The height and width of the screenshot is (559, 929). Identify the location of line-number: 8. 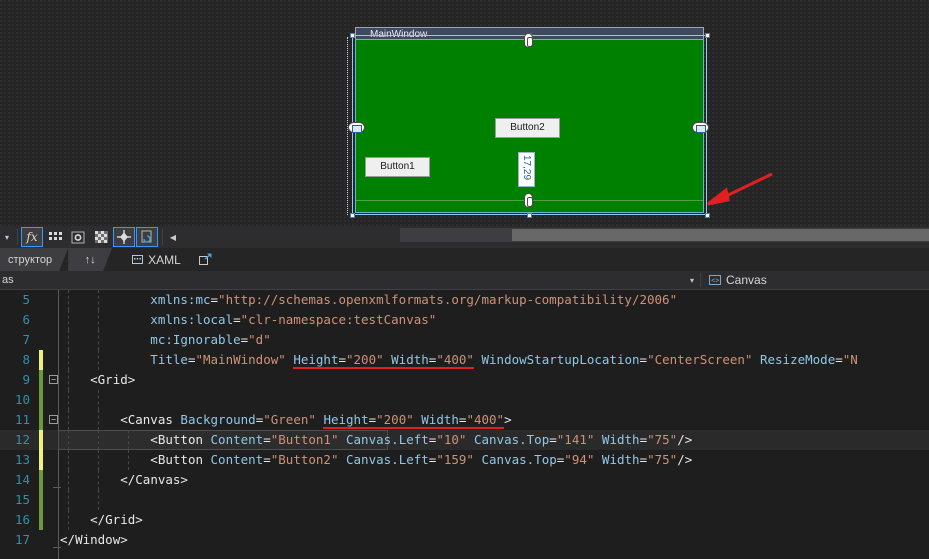
(26, 359).